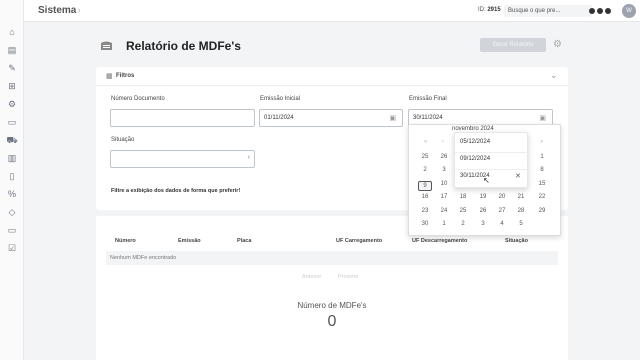 The height and width of the screenshot is (360, 640). What do you see at coordinates (12, 212) in the screenshot?
I see `tag-icon: ◇` at bounding box center [12, 212].